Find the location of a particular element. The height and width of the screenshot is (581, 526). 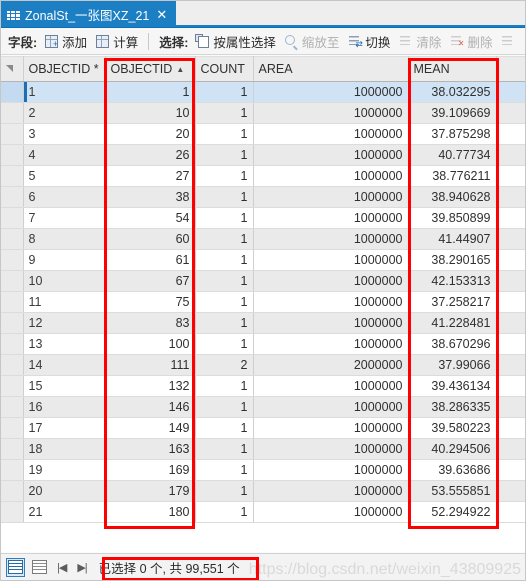

table-row: 20 179 1 1000000 53.555851 is located at coordinates (263, 491).